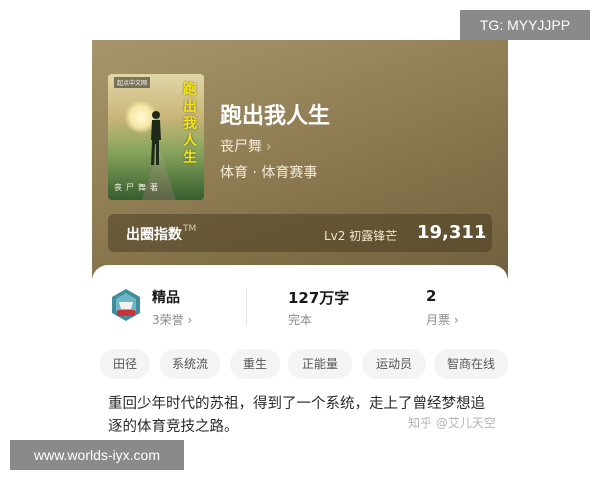 The width and height of the screenshot is (600, 480). Describe the element at coordinates (172, 319) in the screenshot. I see `honors-link: 3荣誉 ›` at that location.